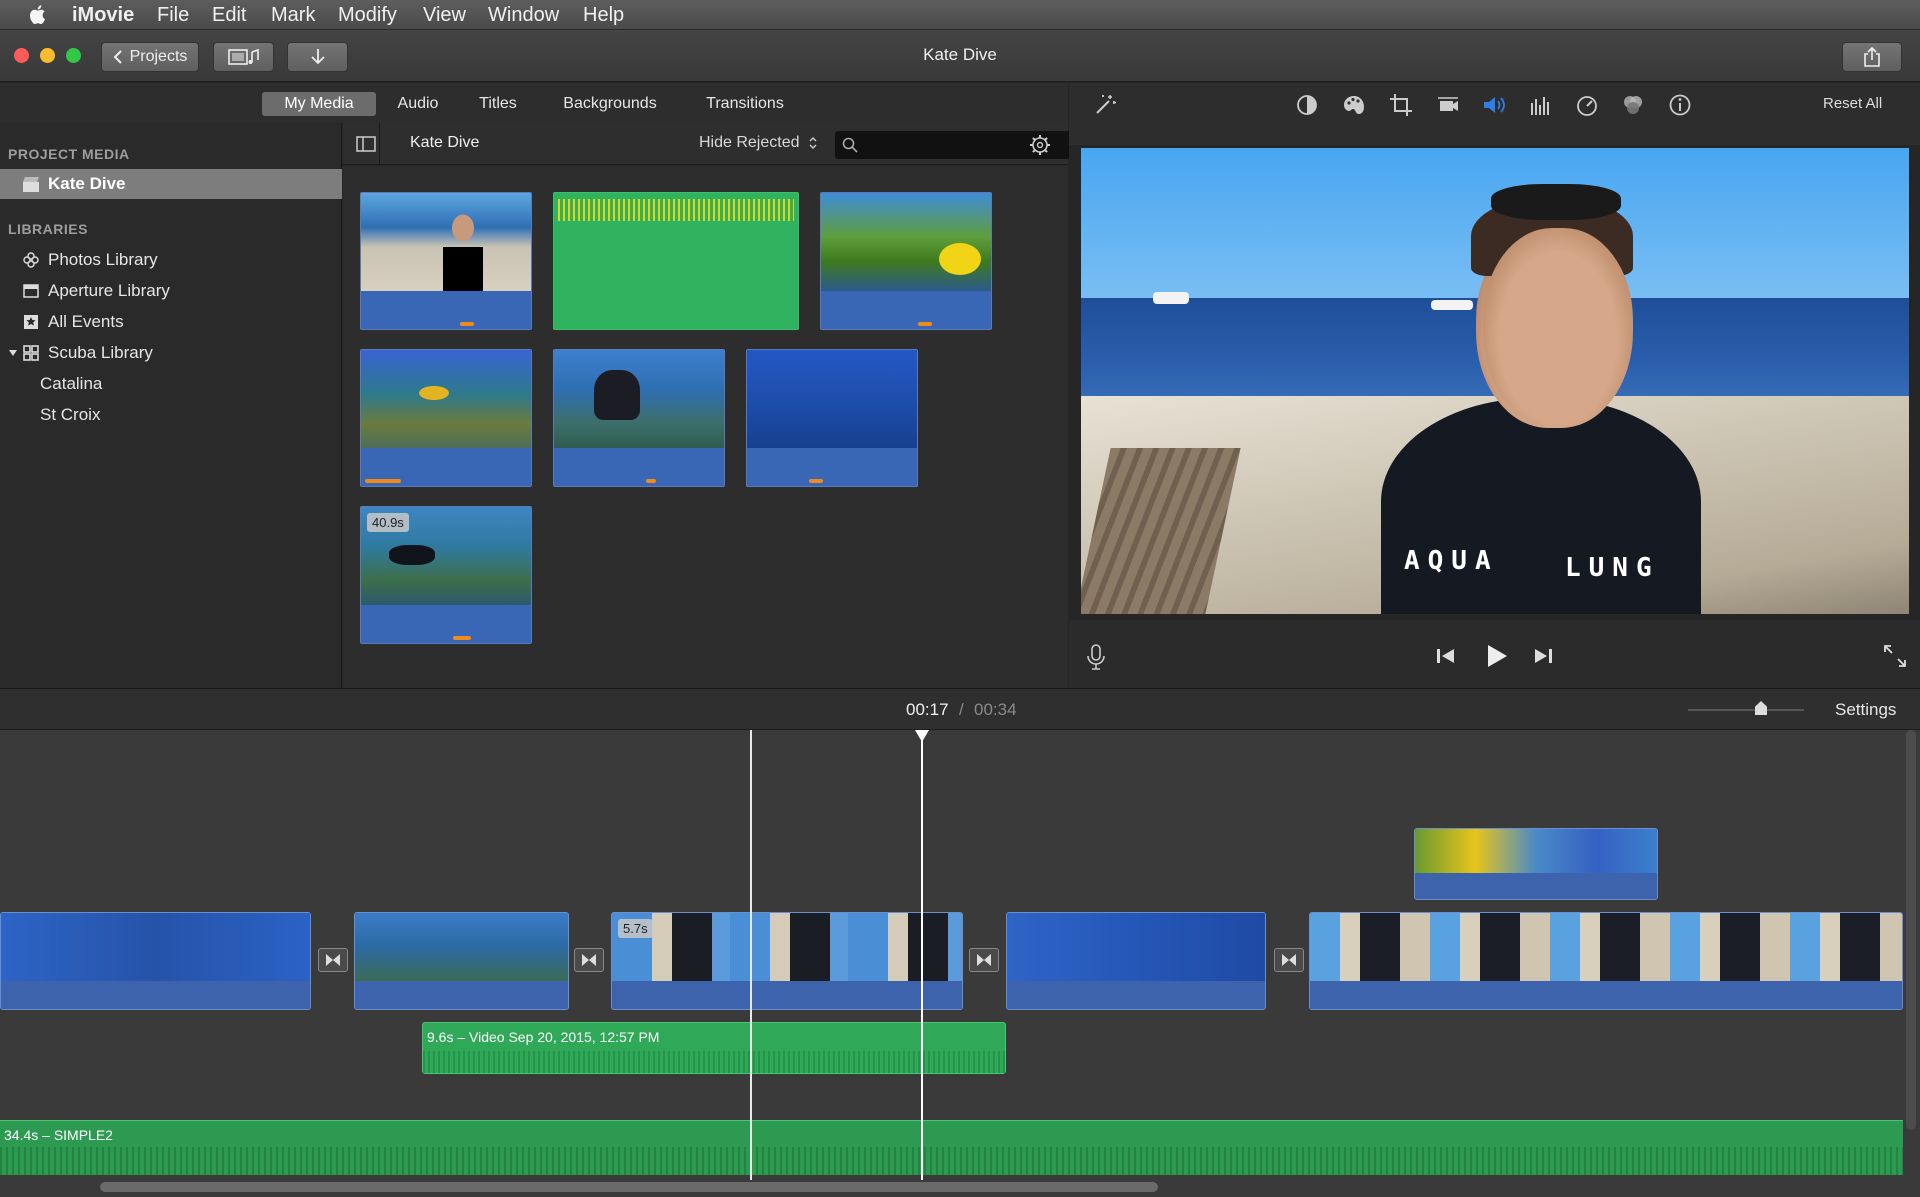 This screenshot has height=1197, width=1920. What do you see at coordinates (171, 415) in the screenshot?
I see `sidebar-item-st-croix: St Croix` at bounding box center [171, 415].